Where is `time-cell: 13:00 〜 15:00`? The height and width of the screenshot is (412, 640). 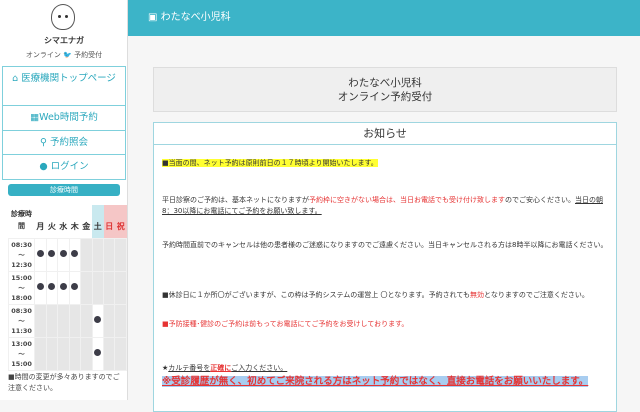 time-cell: 13:00 〜 15:00 is located at coordinates (21, 353).